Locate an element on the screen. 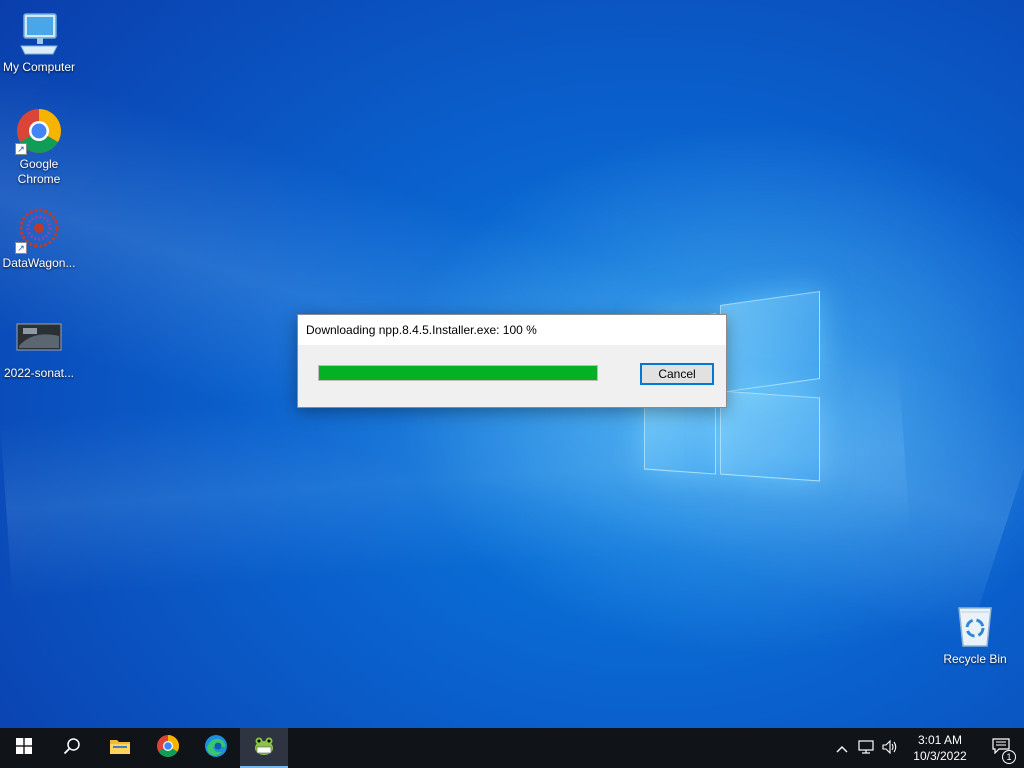 Image resolution: width=1024 pixels, height=768 pixels. datawagon-icon: ↗ is located at coordinates (39, 230).